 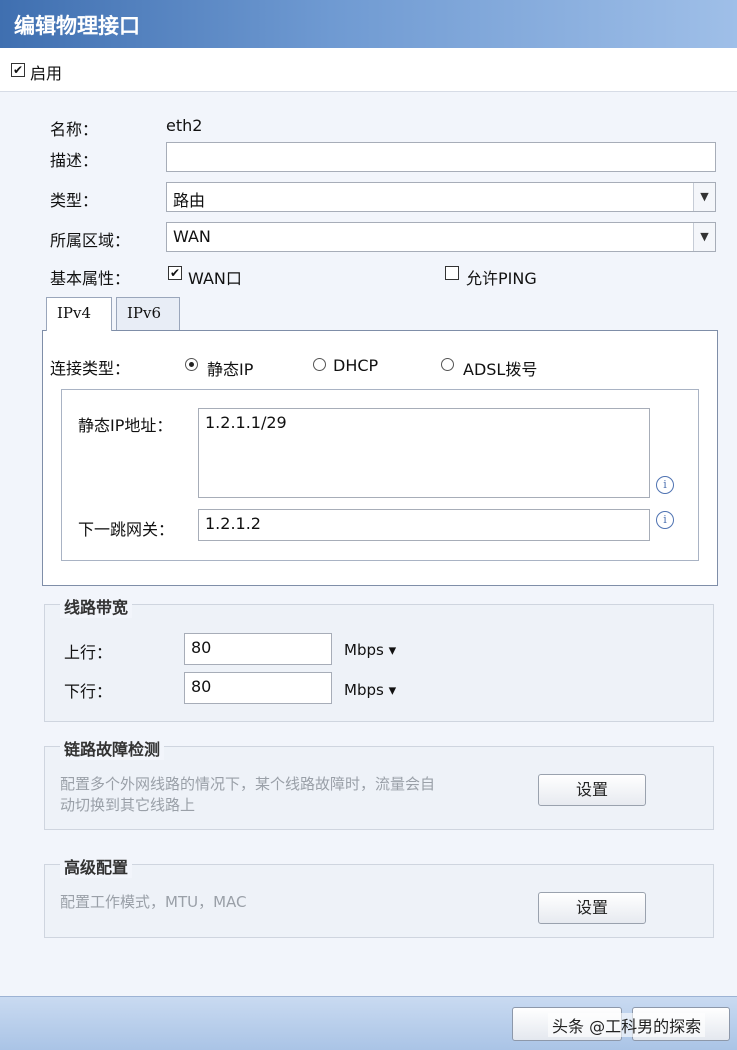 What do you see at coordinates (368, 1023) in the screenshot?
I see `footer-bar: 头条 @工科男的探索` at bounding box center [368, 1023].